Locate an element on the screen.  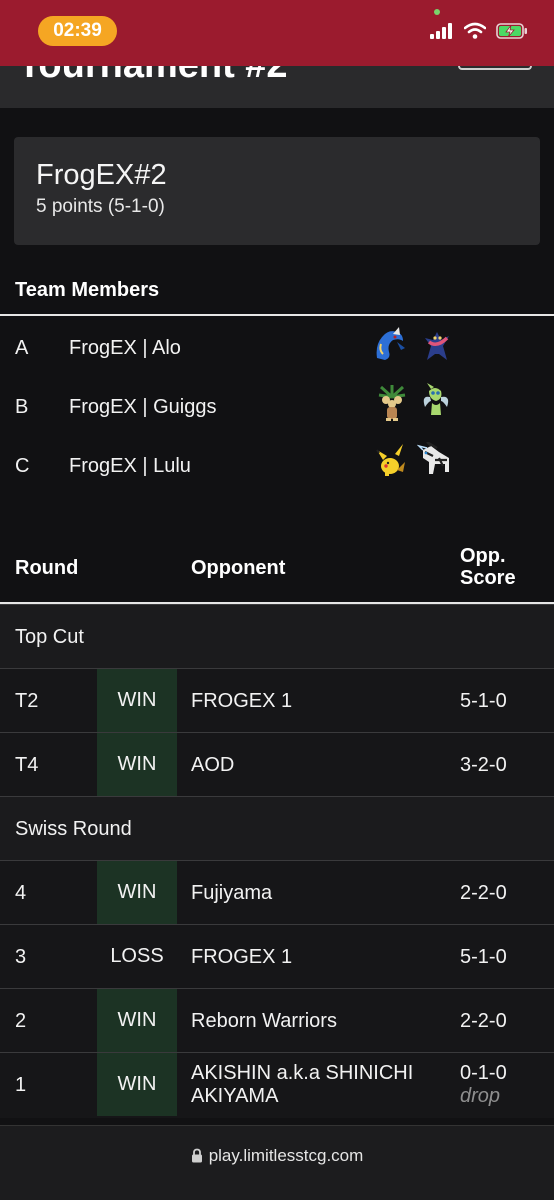
drop-note: drop is located at coordinates (480, 1096).